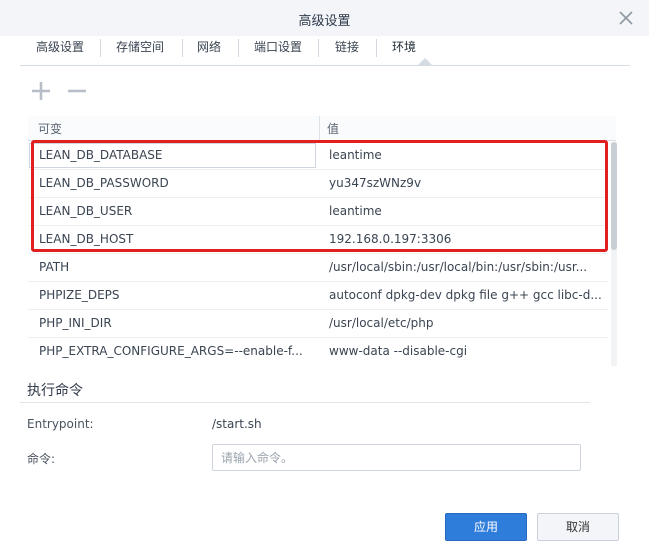 The image size is (649, 548). I want to click on scrollbar-thumb, so click(614, 196).